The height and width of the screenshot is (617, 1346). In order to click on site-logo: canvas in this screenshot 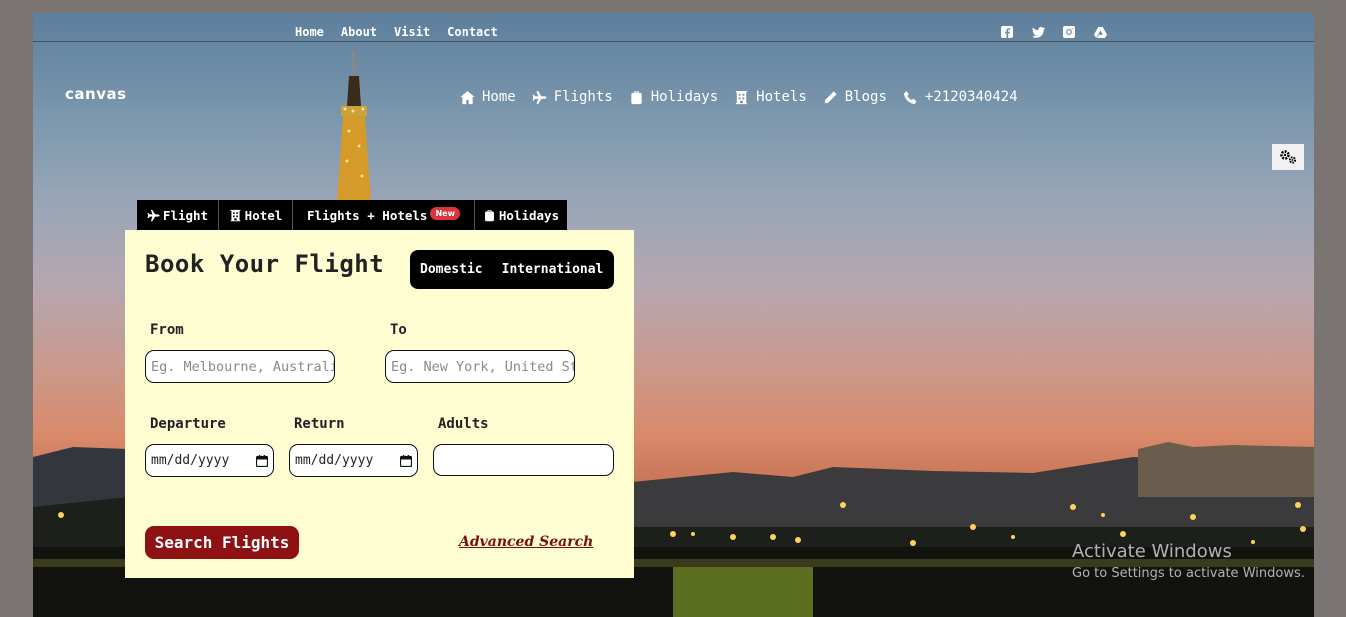, I will do `click(96, 94)`.